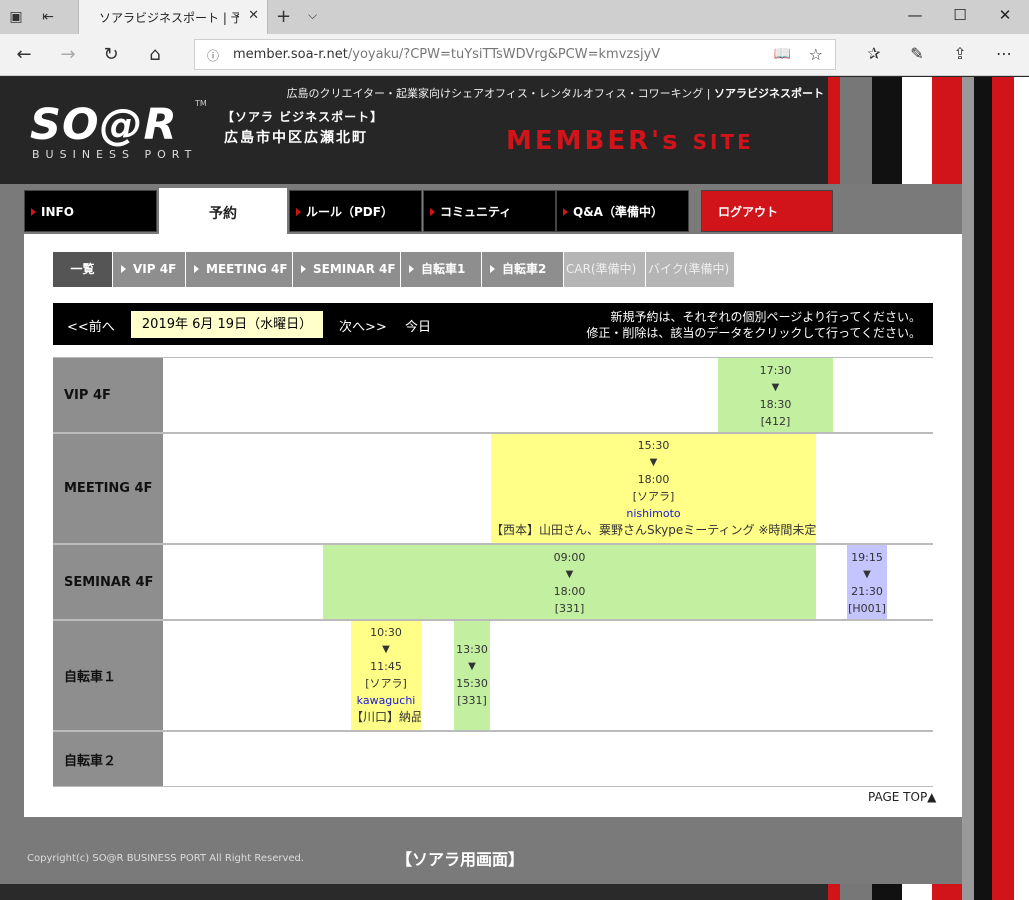  Describe the element at coordinates (104, 125) in the screenshot. I see `site-logo: SO@R` at that location.